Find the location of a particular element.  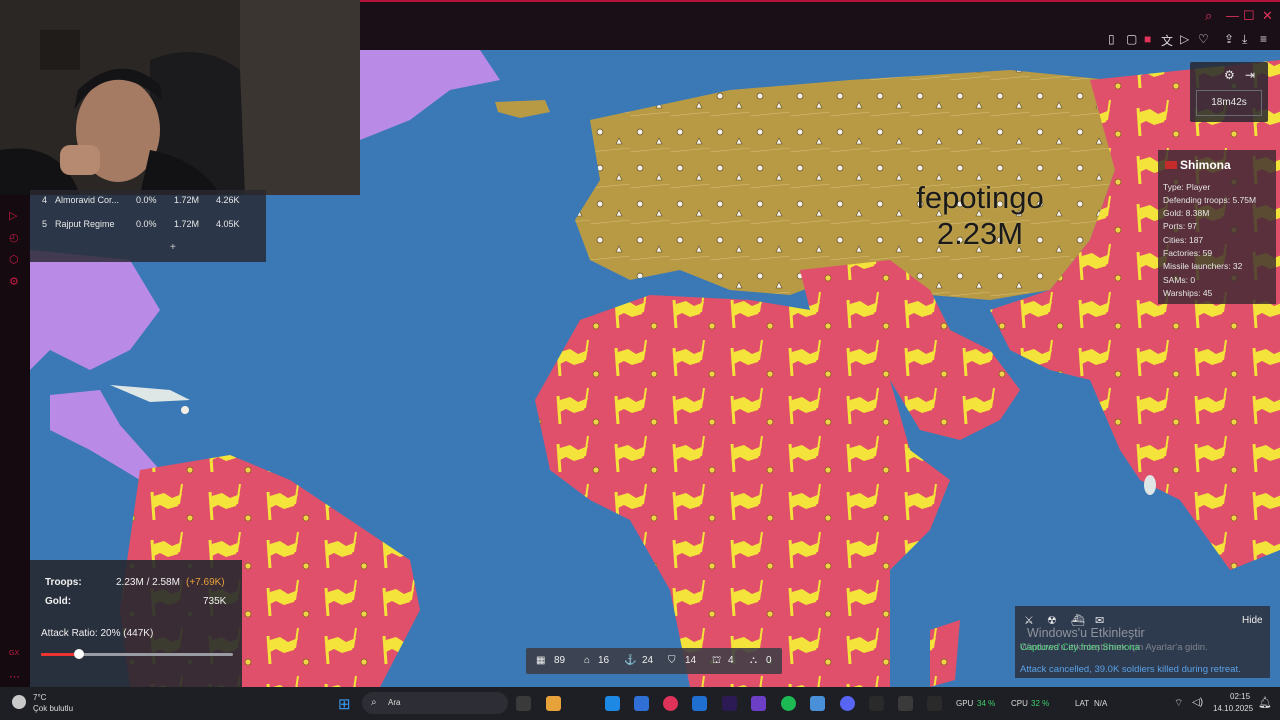

player-label-name: fepotingo is located at coordinates (980, 197).